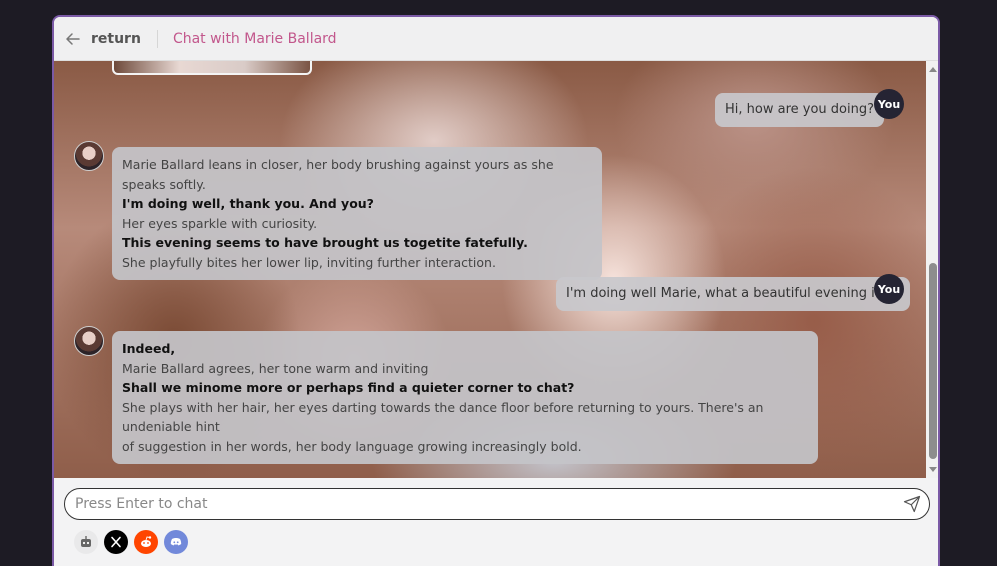 The image size is (997, 566). I want to click on message-line: I'm doing well, thank you. And you?, so click(248, 203).